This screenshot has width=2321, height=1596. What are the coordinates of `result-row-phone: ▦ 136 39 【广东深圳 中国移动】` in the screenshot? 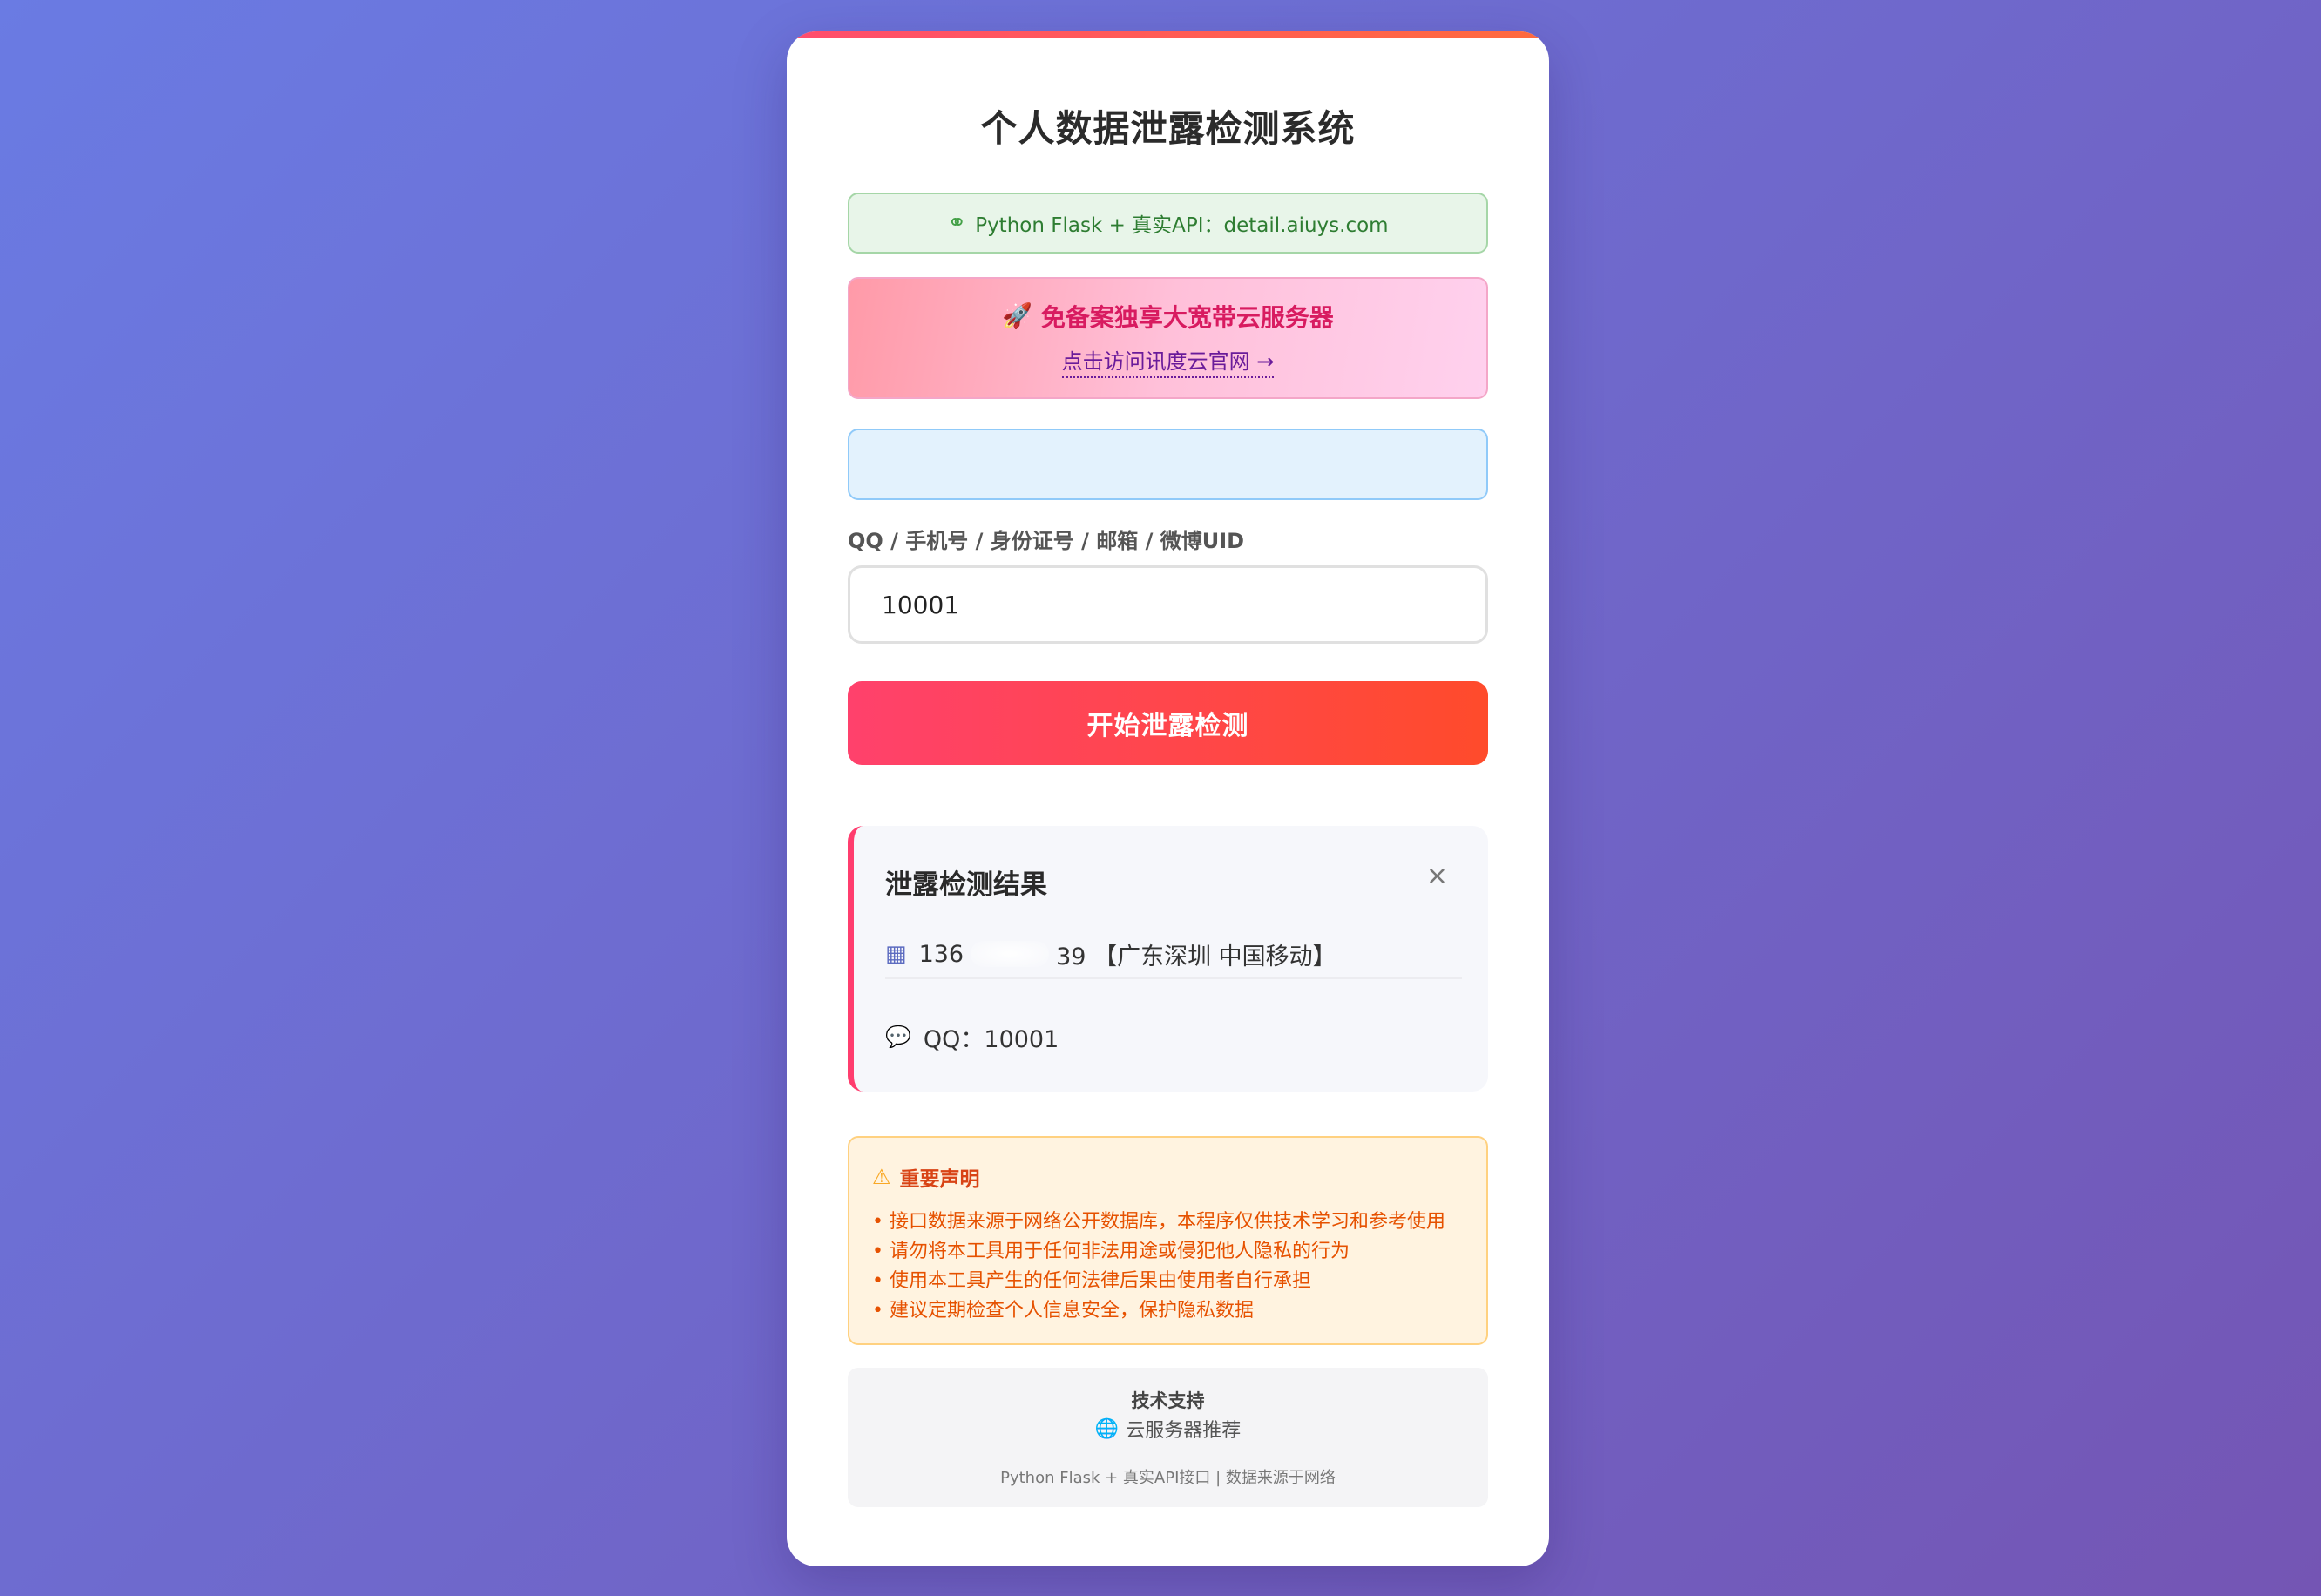 It's located at (1173, 954).